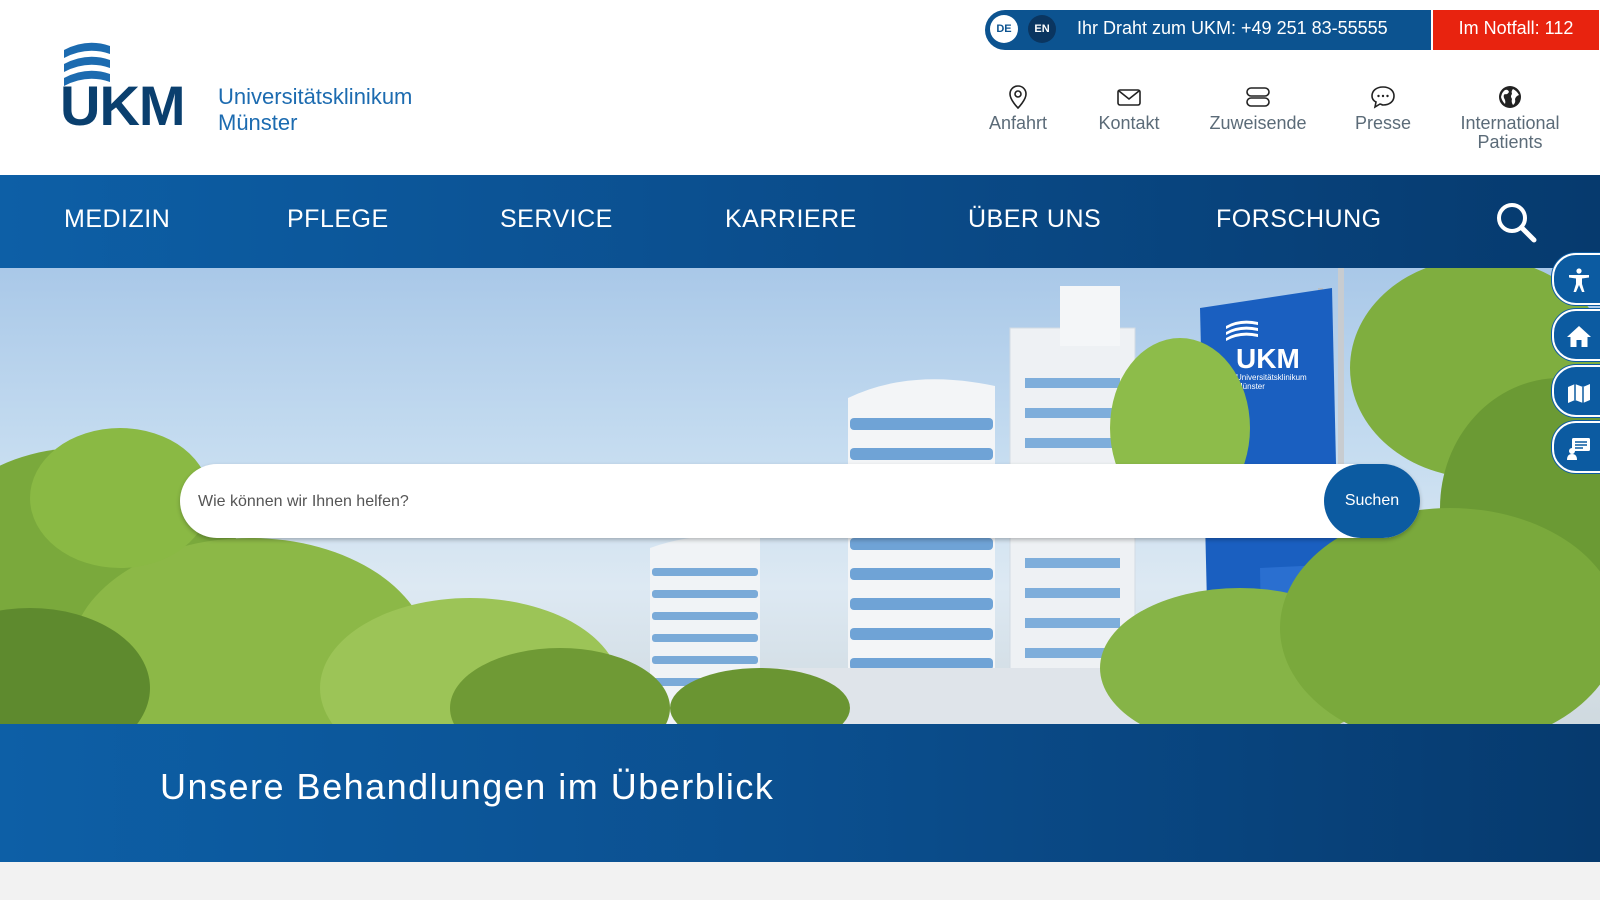 The width and height of the screenshot is (1600, 900). Describe the element at coordinates (1299, 221) in the screenshot. I see `nav-item-forschung: FORSCHUNG` at that location.